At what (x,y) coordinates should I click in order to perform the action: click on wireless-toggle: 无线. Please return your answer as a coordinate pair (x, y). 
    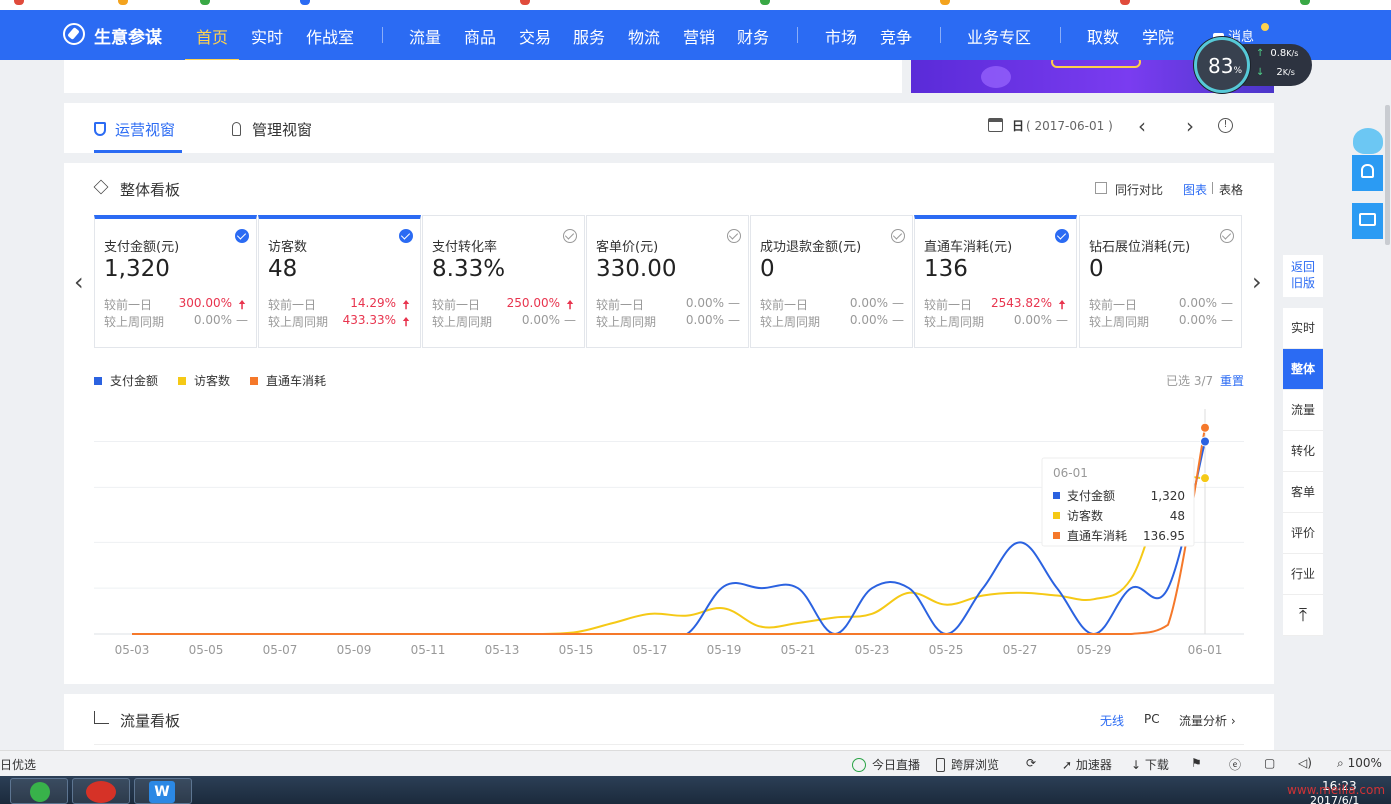
    Looking at the image, I should click on (1112, 720).